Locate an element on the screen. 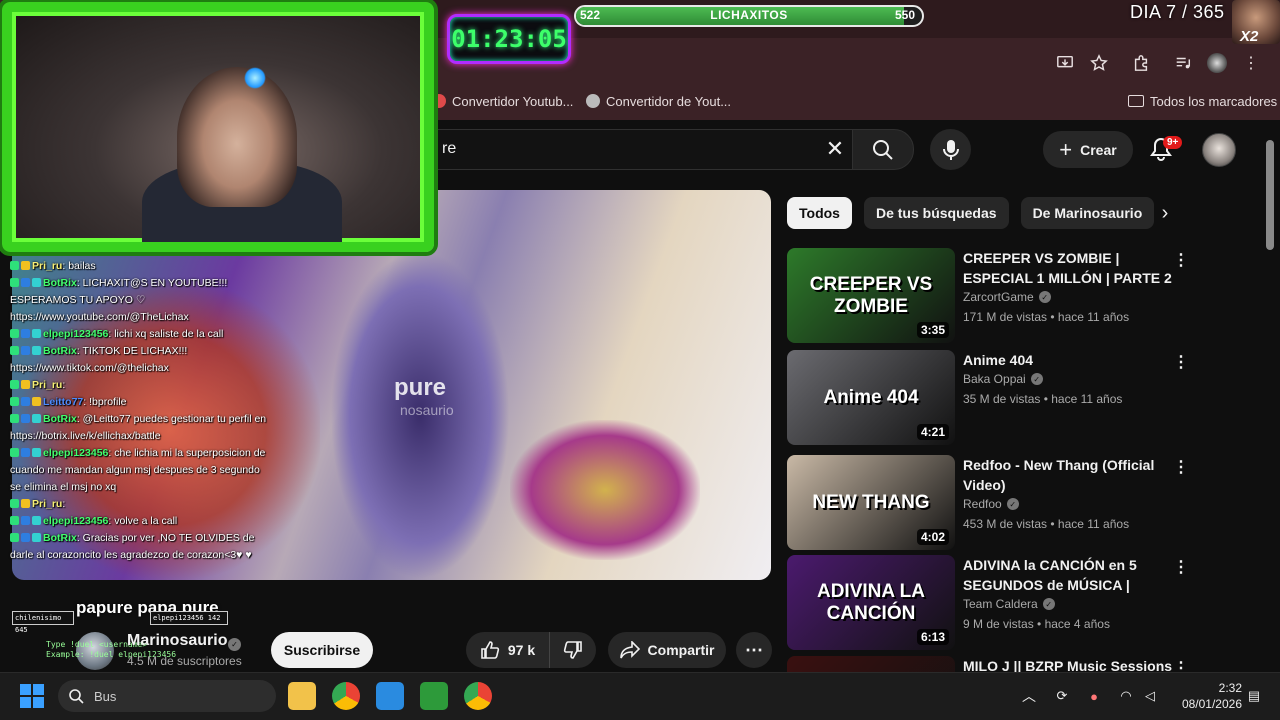  recommended-video: MILO J || BZRP Music Sessions ⋮ is located at coordinates (987, 664).